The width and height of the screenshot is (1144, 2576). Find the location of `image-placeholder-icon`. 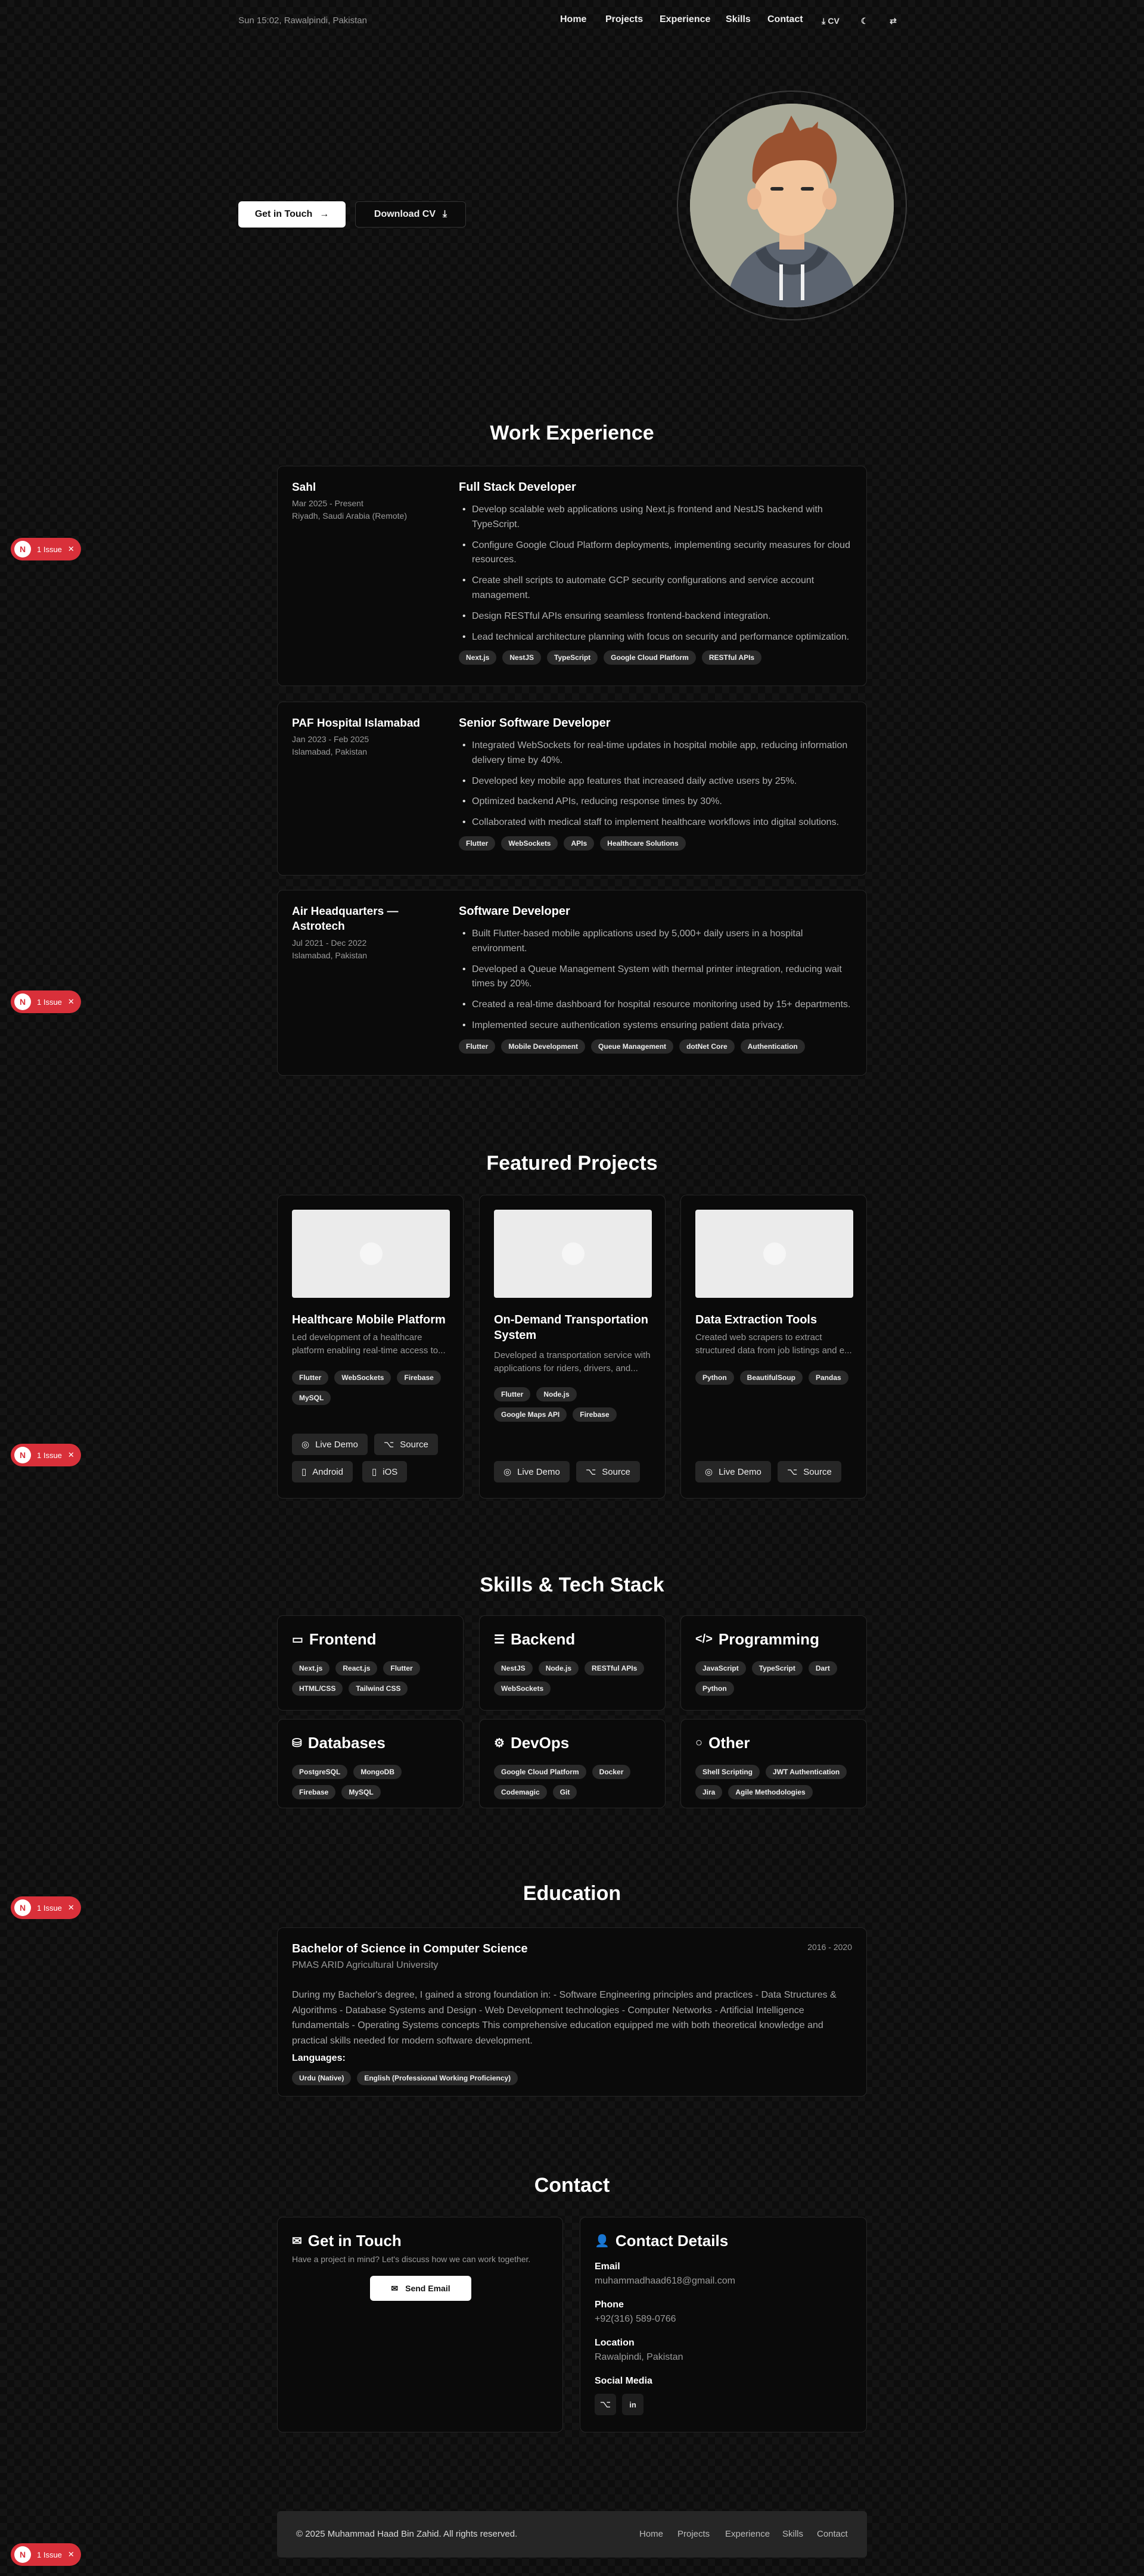

image-placeholder-icon is located at coordinates (371, 1253).